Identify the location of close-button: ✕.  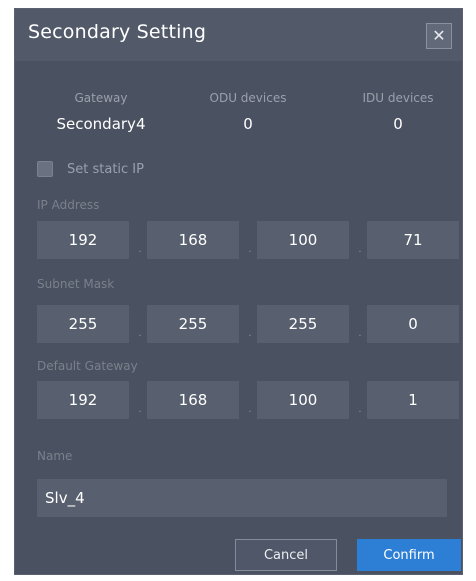
(439, 36).